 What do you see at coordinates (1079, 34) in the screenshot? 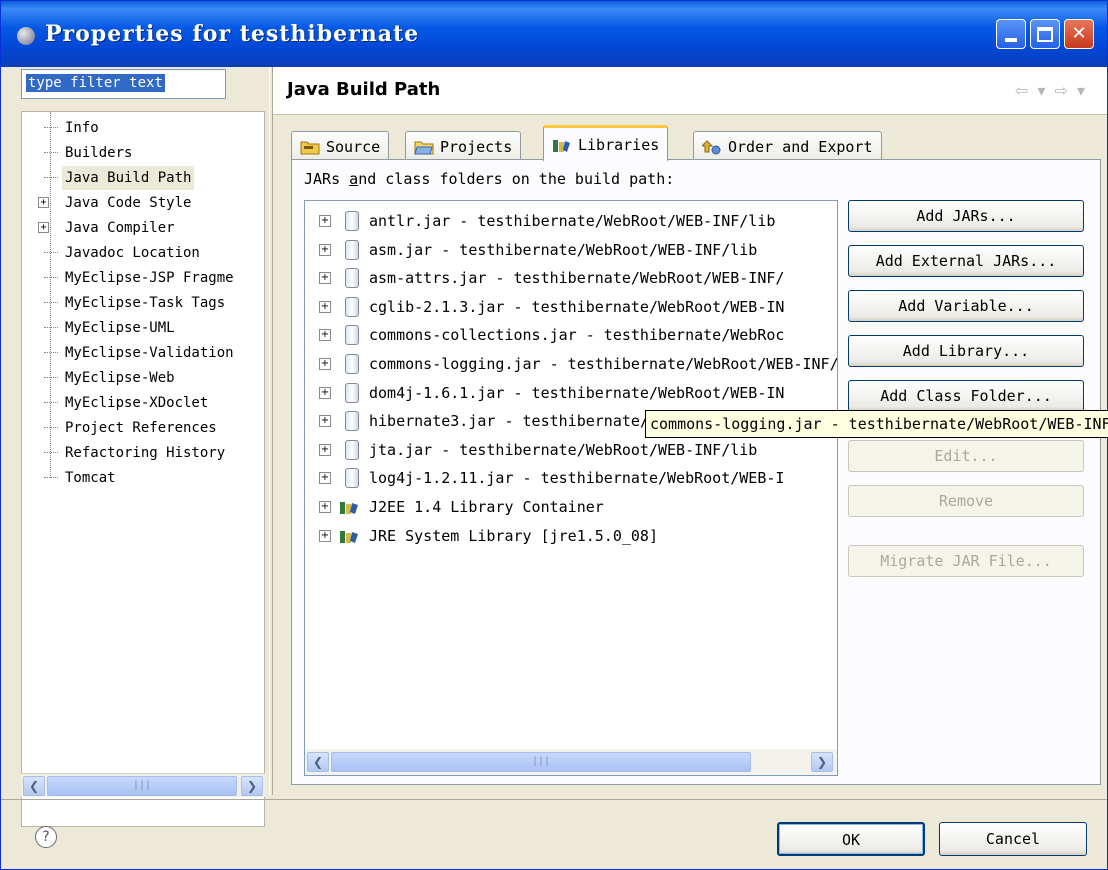
I see `close-button: ✕` at bounding box center [1079, 34].